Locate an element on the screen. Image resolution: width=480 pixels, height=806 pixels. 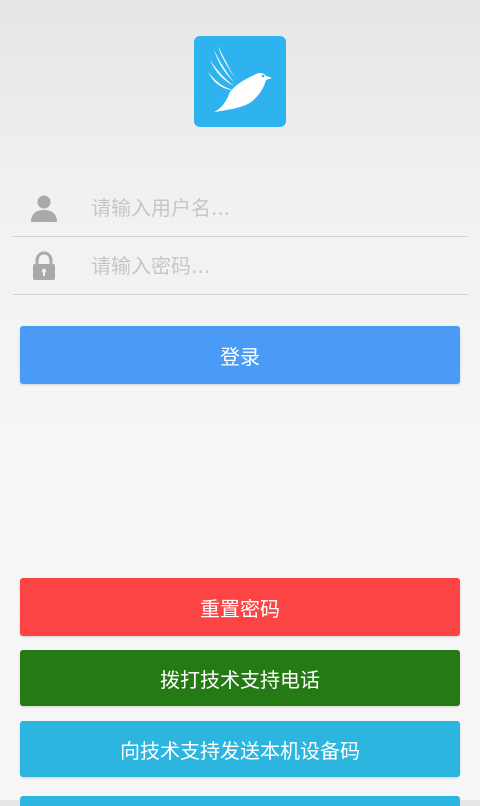
password-field is located at coordinates (240, 266).